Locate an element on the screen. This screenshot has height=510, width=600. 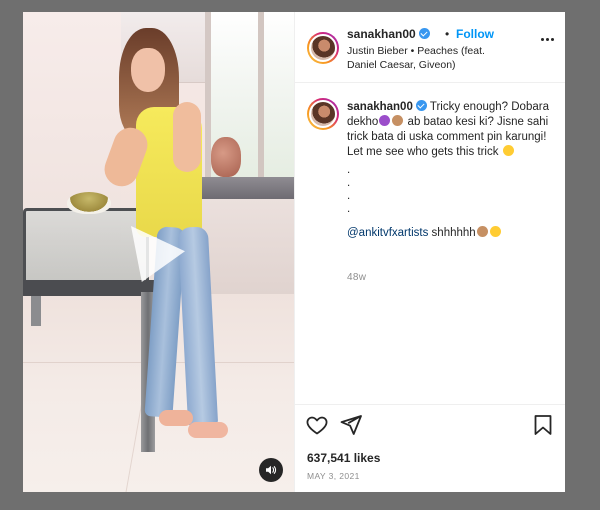
likes-count: 637,541 likes is located at coordinates (343, 458).